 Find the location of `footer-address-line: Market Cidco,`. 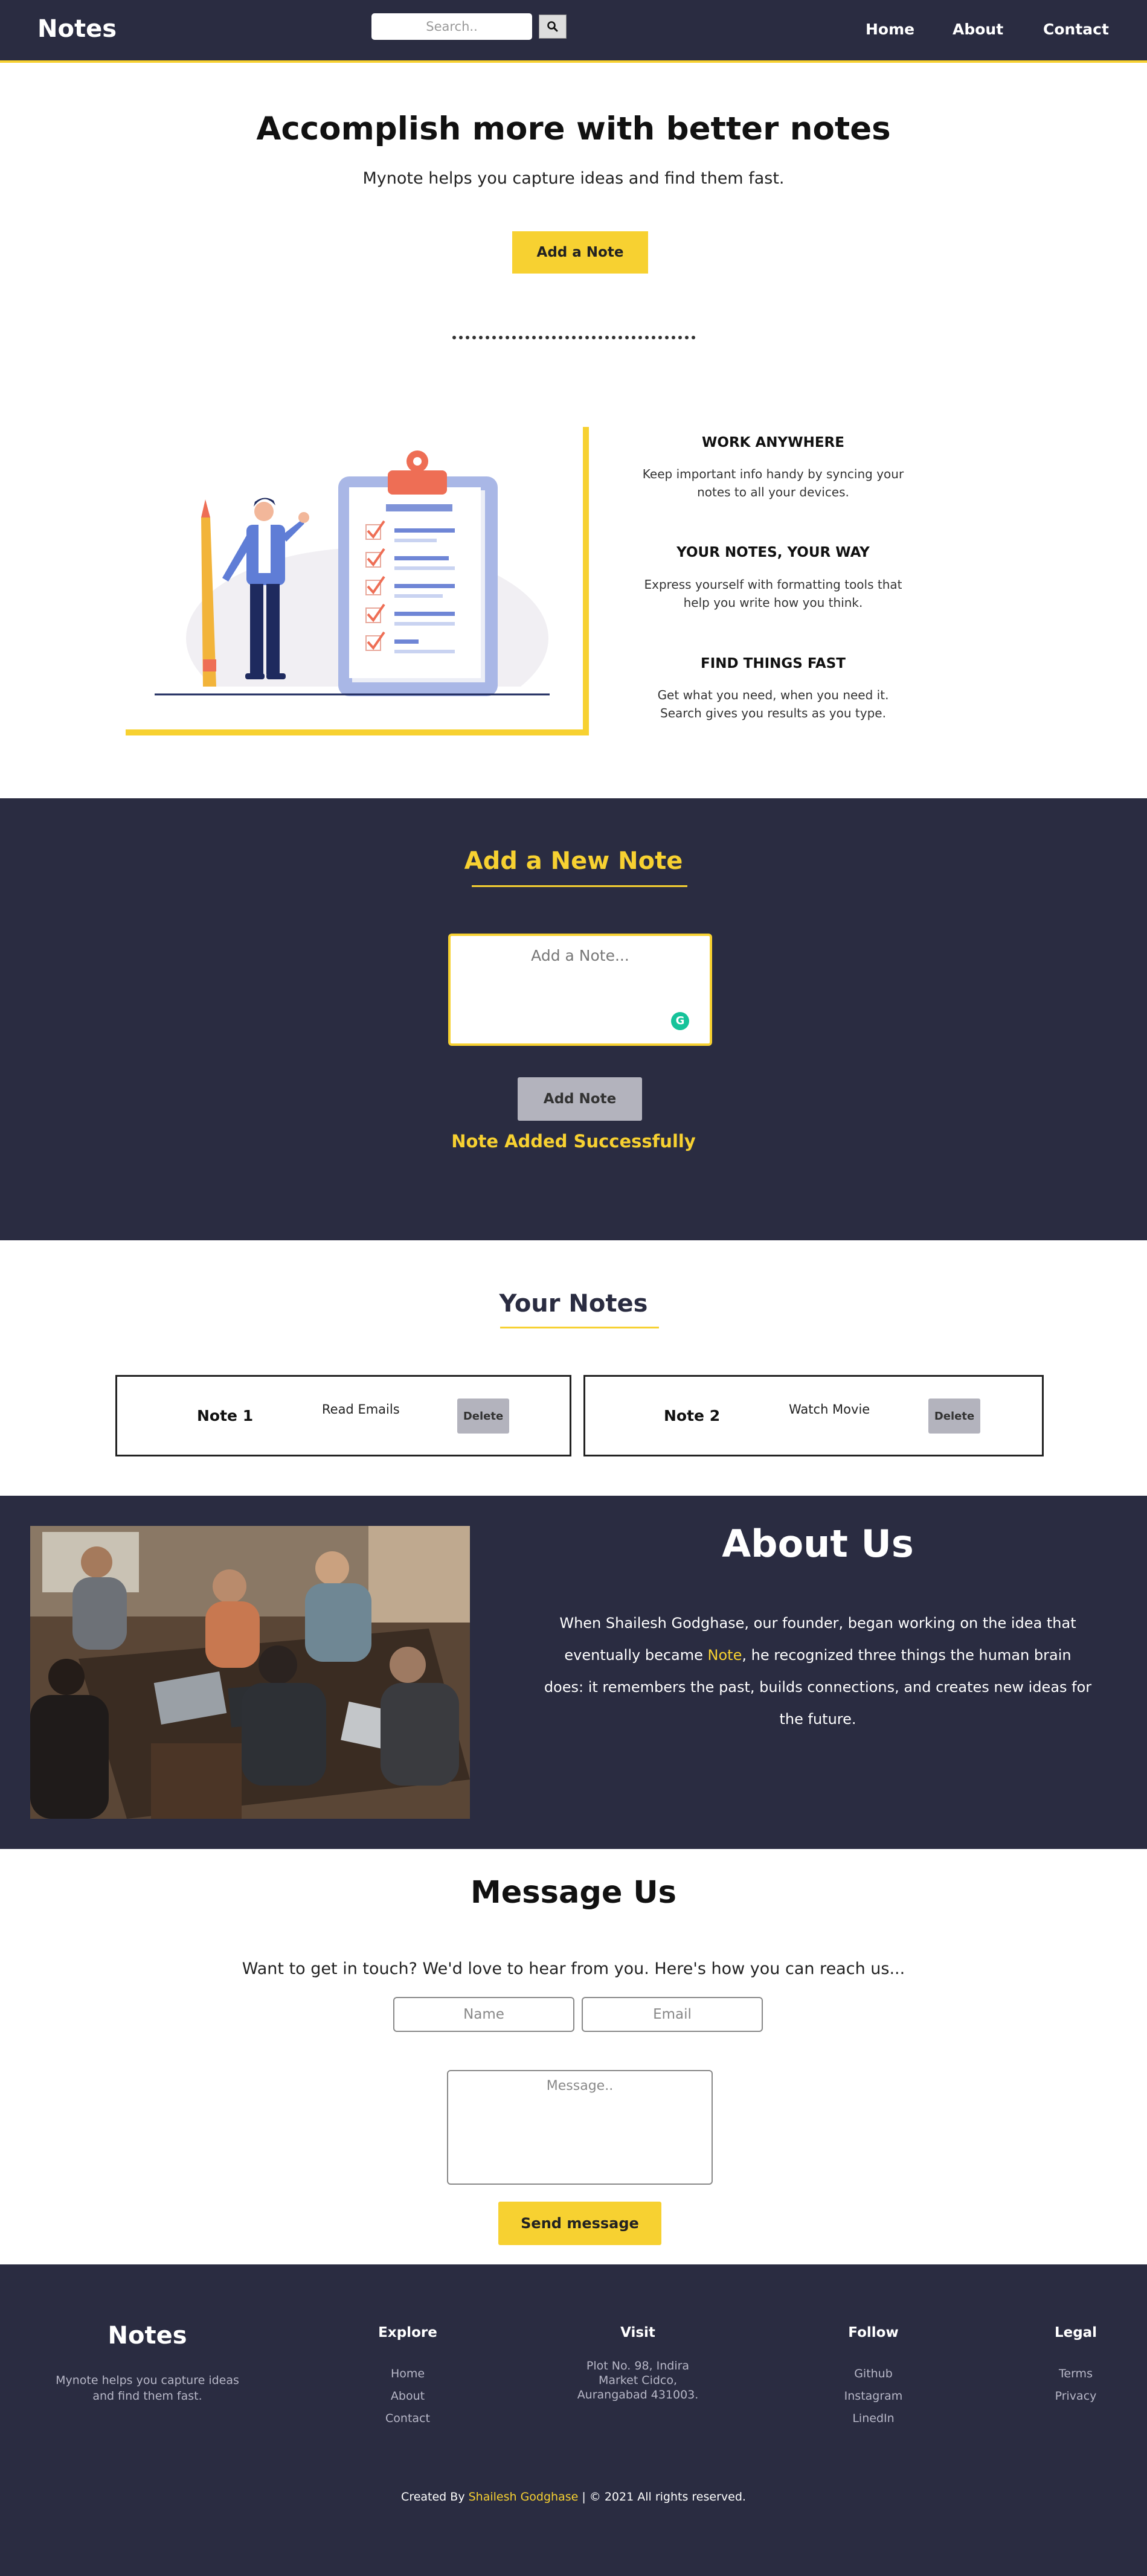

footer-address-line: Market Cidco, is located at coordinates (638, 2380).